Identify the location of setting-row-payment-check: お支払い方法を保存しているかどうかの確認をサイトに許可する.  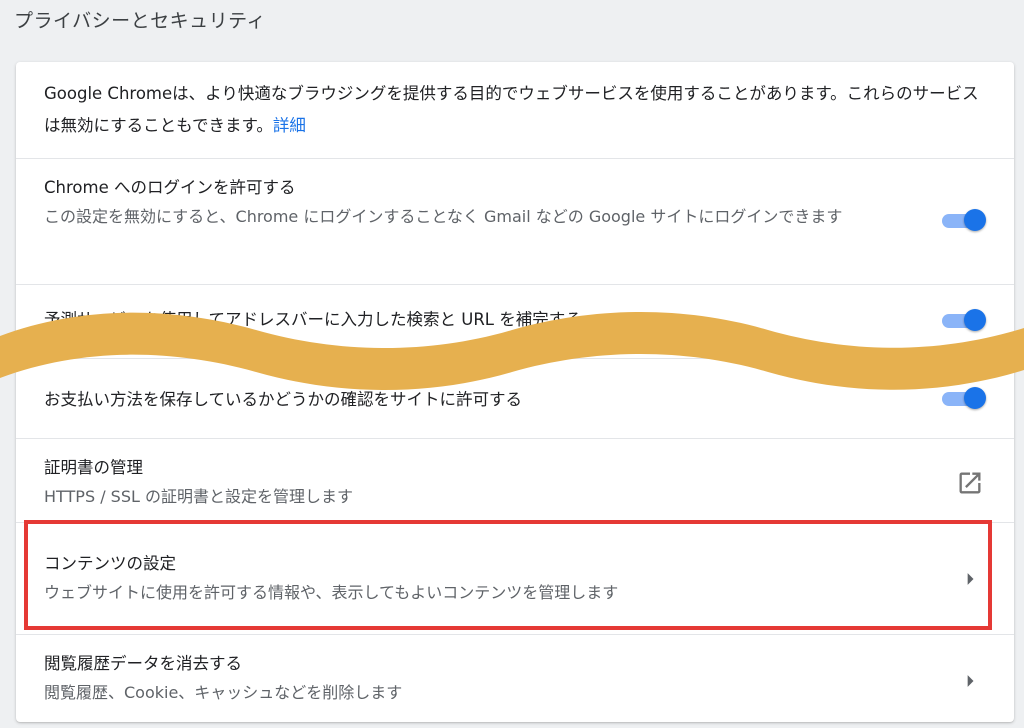
(515, 398).